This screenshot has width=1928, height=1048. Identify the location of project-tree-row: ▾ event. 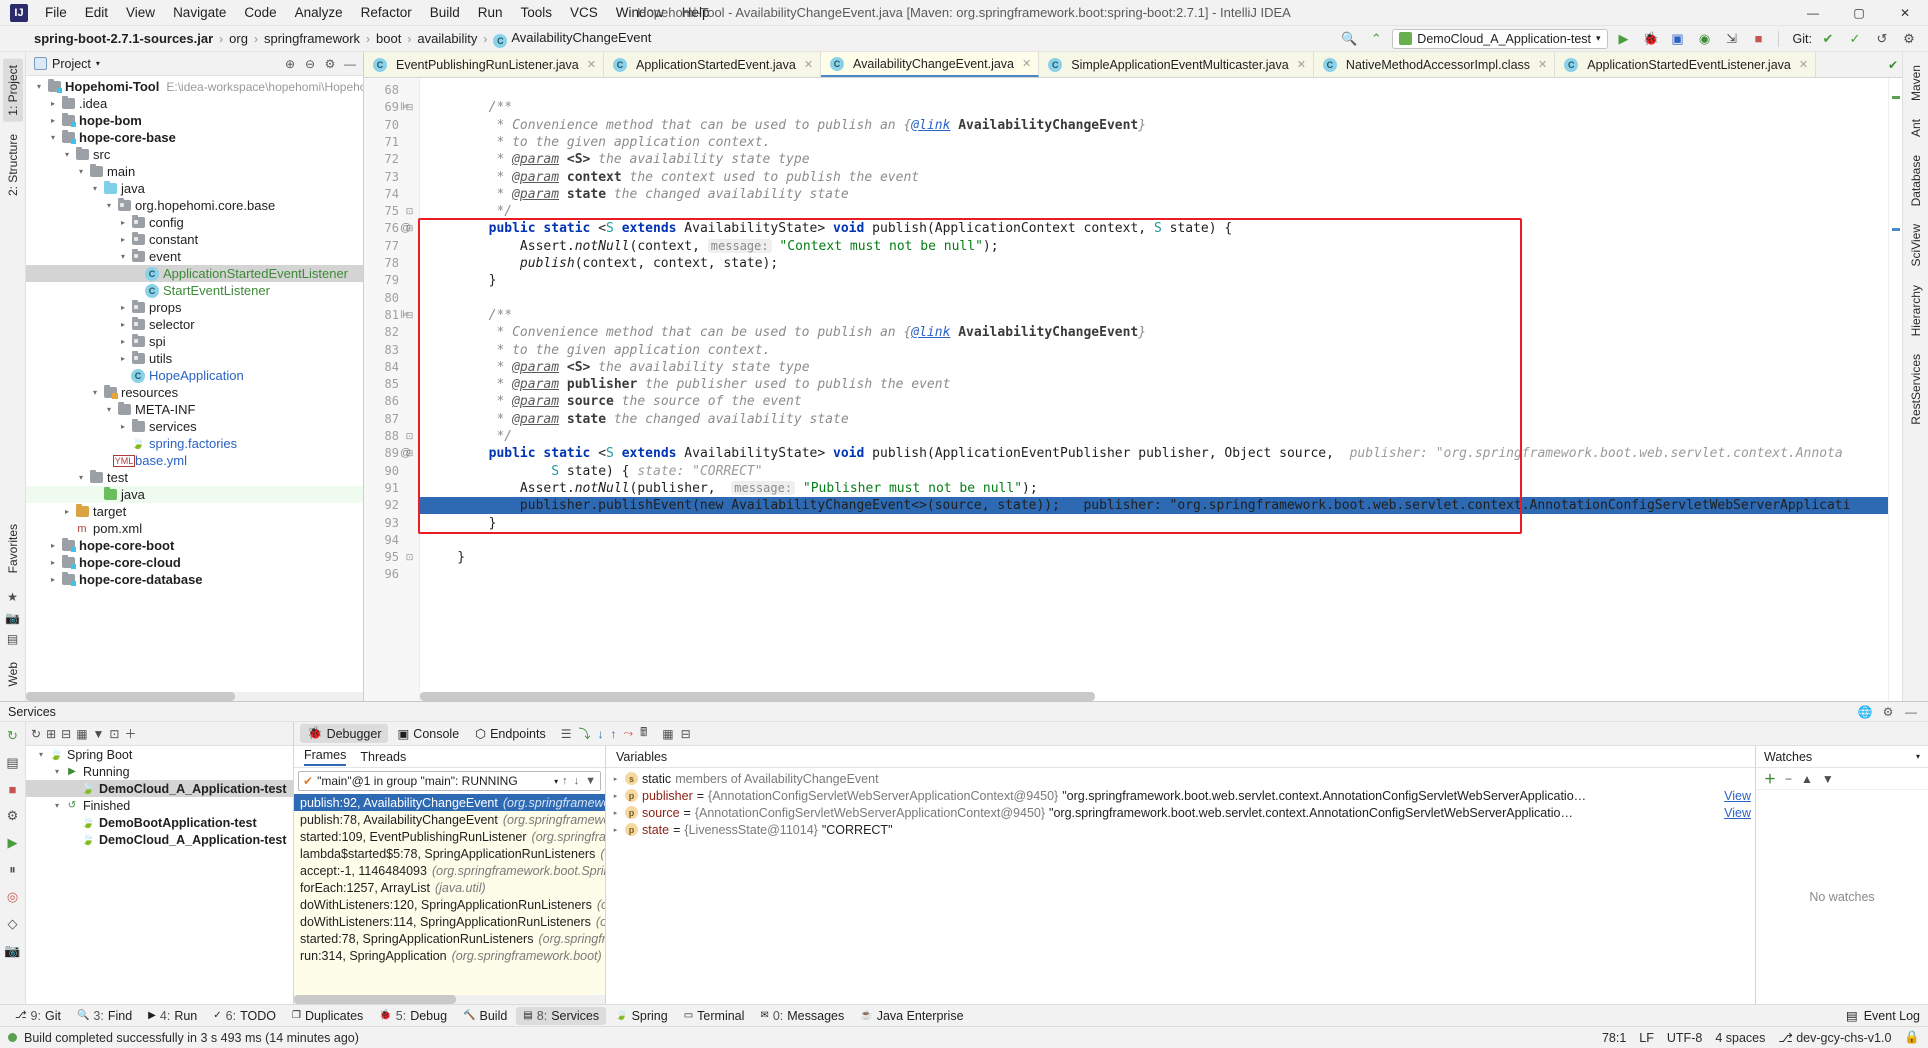
(194, 256).